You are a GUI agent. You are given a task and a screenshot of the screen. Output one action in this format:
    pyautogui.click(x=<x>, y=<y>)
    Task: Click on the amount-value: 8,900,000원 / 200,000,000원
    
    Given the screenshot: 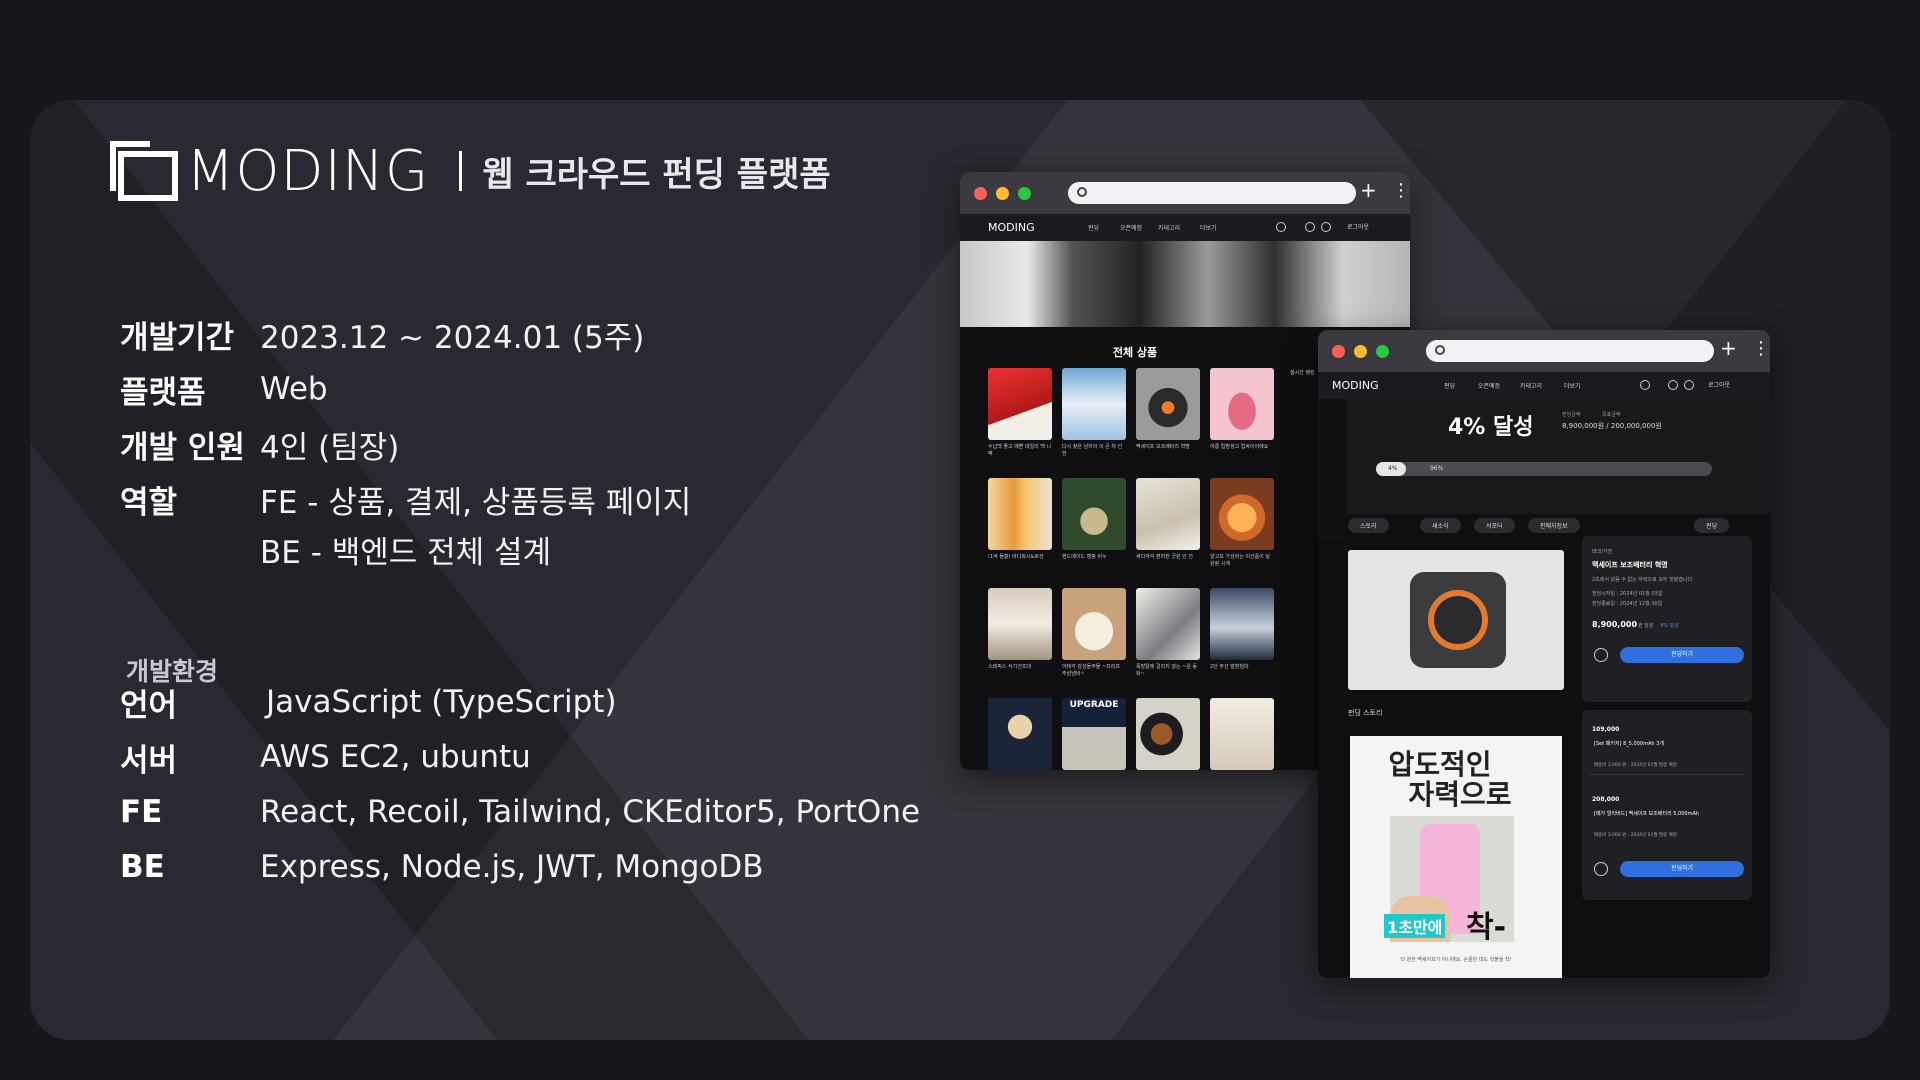 What is the action you would take?
    pyautogui.click(x=1612, y=426)
    